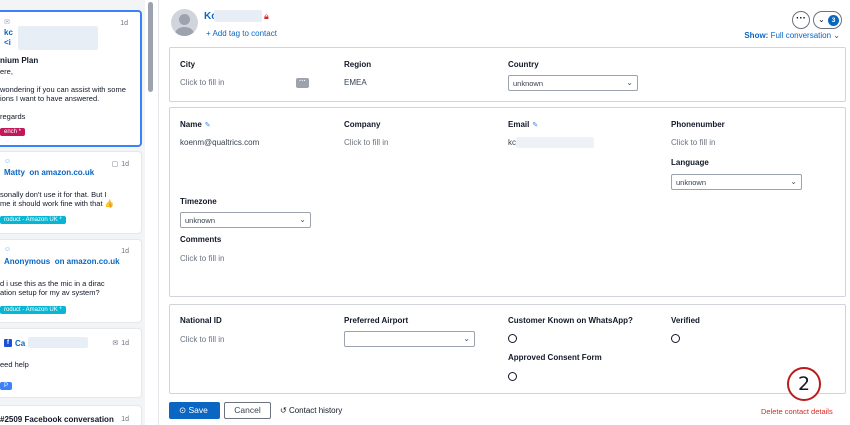 The width and height of the screenshot is (850, 425). I want to click on conversation-count-toggle: ⌄ 3, so click(827, 20).